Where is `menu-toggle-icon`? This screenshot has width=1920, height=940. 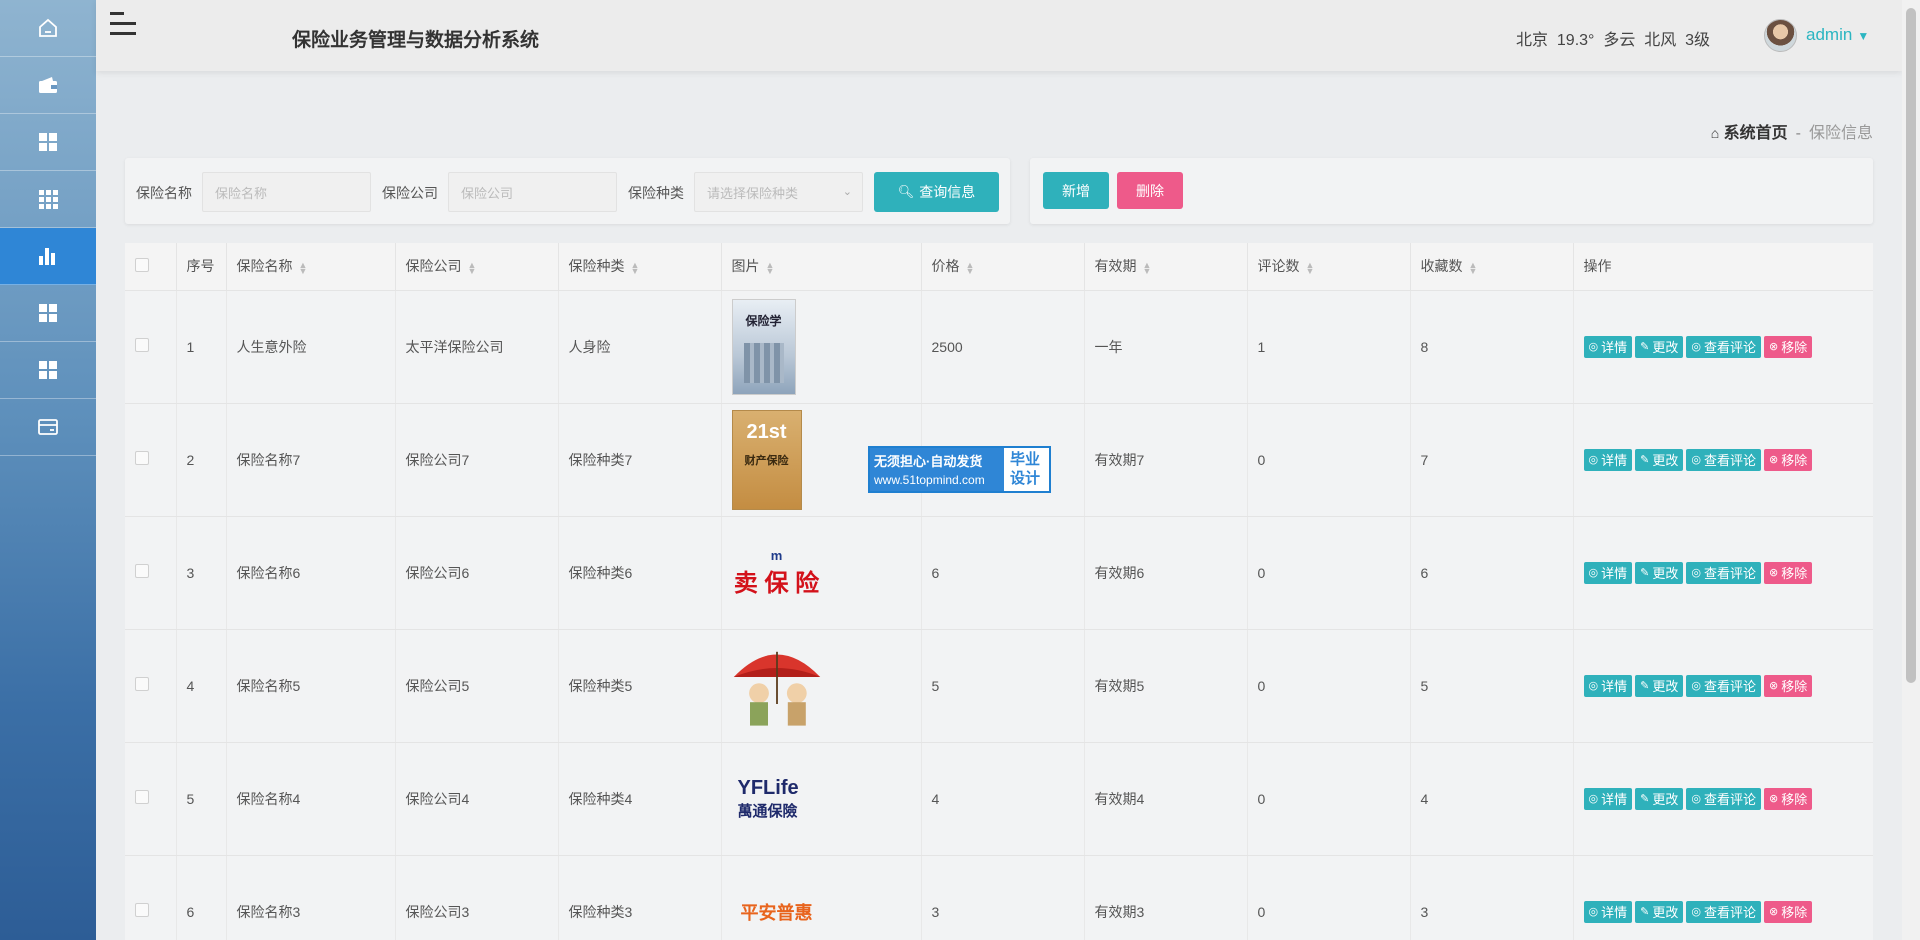 menu-toggle-icon is located at coordinates (124, 26).